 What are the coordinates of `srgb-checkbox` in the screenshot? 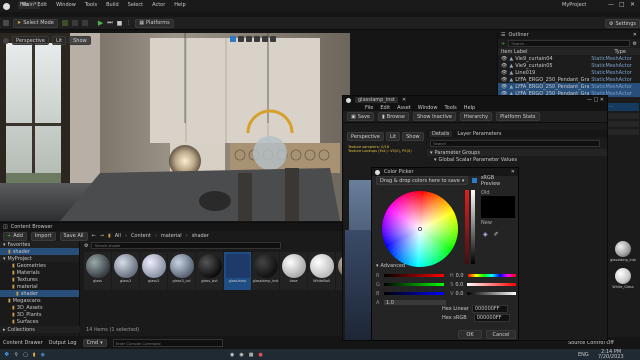 It's located at (474, 180).